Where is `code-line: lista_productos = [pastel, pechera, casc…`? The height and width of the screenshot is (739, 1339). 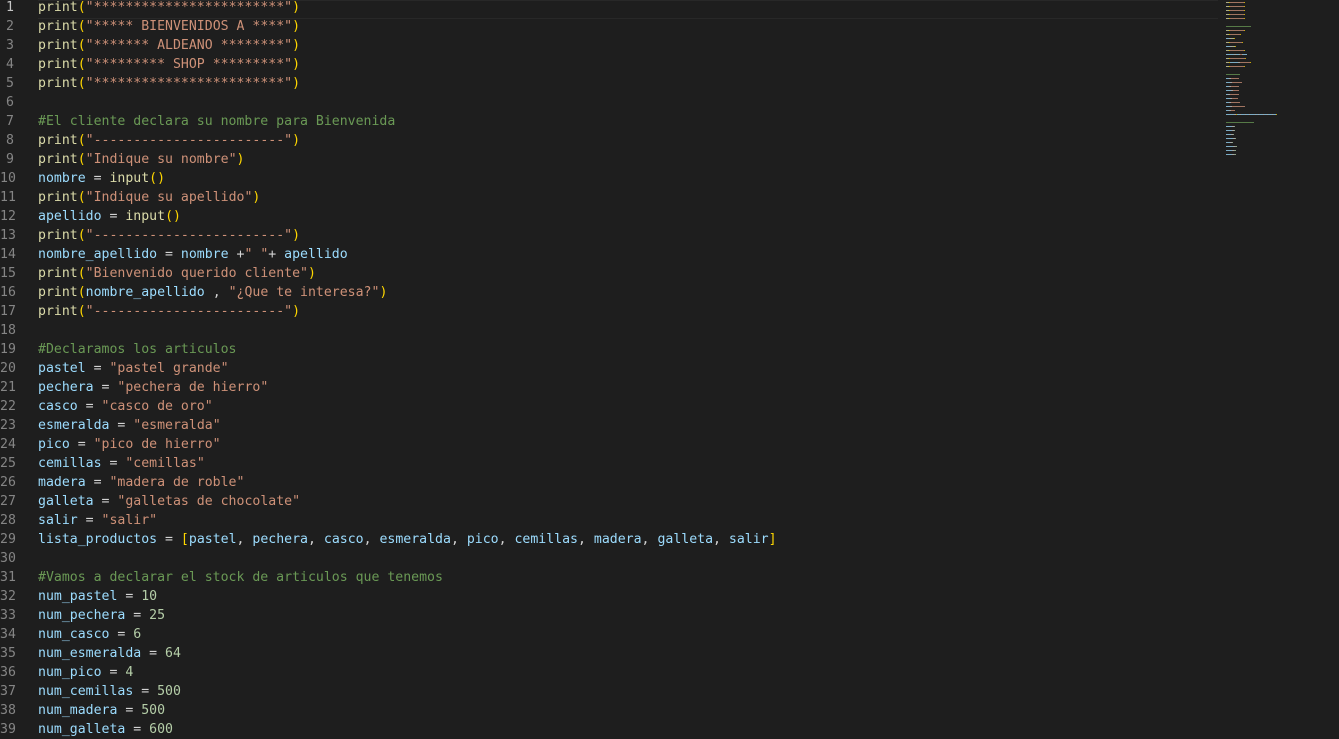
code-line: lista_productos = [pastel, pechera, casc… is located at coordinates (407, 539).